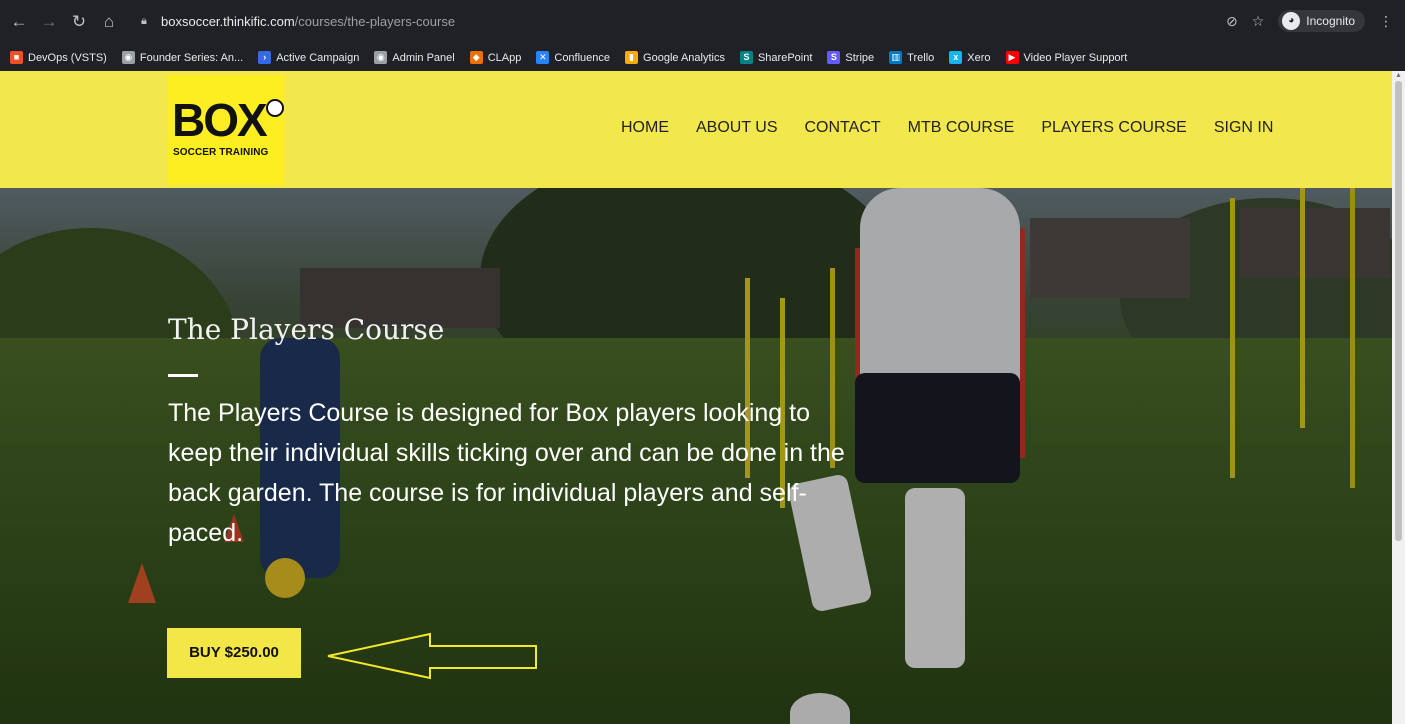 The width and height of the screenshot is (1405, 724). Describe the element at coordinates (1398, 311) in the screenshot. I see `scroll-thumb` at that location.